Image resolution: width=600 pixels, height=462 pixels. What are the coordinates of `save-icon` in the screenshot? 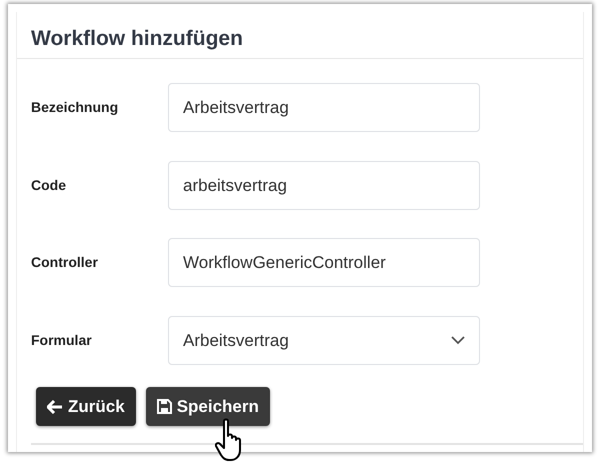 It's located at (164, 406).